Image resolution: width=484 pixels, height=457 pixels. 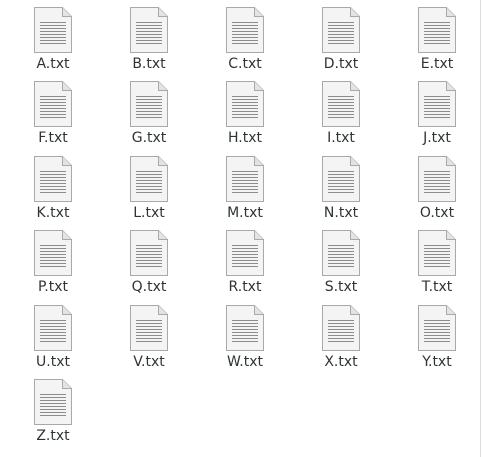 I want to click on file-name-label: X.txt, so click(x=341, y=361).